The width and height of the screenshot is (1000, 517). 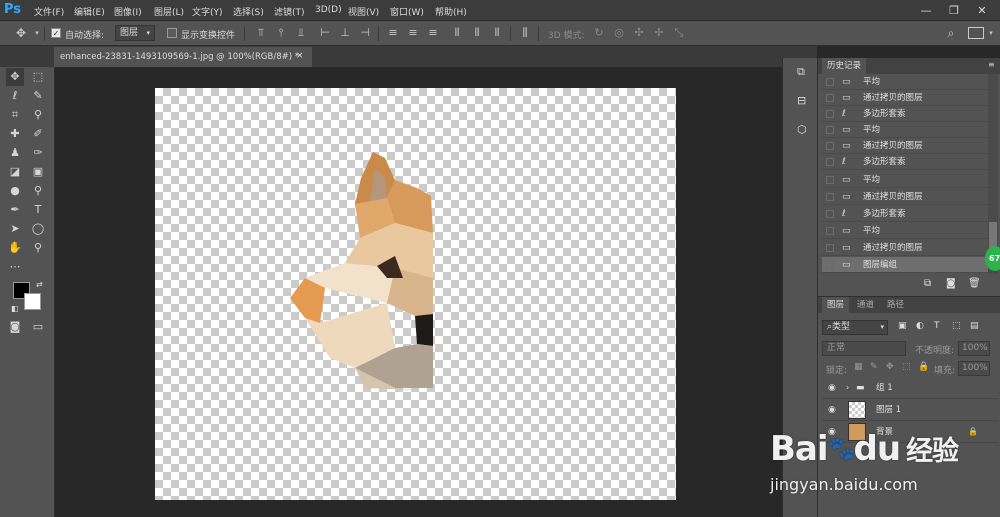 What do you see at coordinates (976, 33) in the screenshot?
I see `workspace-icon` at bounding box center [976, 33].